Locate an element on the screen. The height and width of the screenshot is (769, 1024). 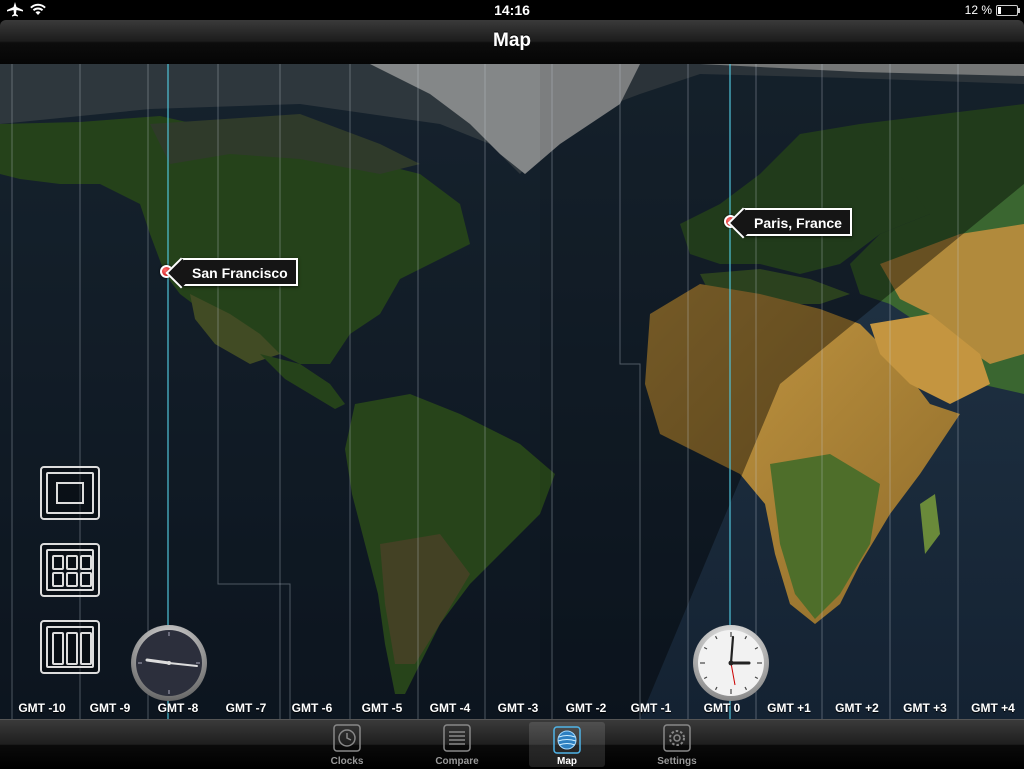
tab-settings: Settings is located at coordinates (677, 744).